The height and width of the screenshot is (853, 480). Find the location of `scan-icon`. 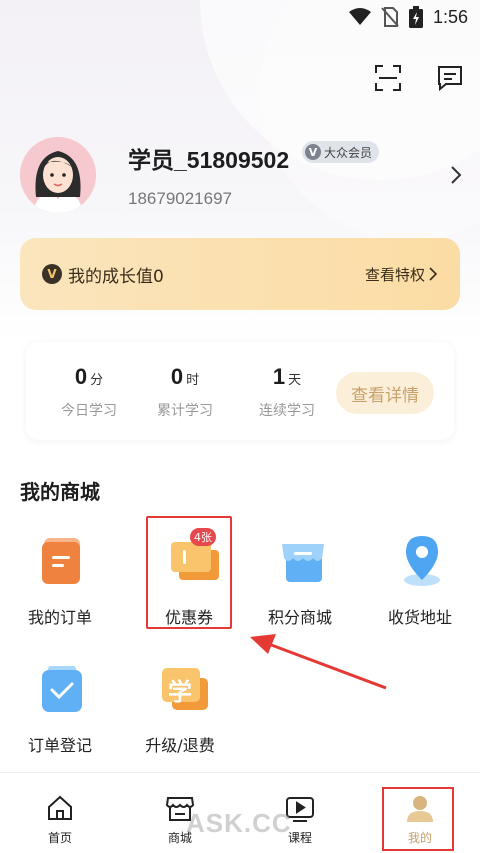

scan-icon is located at coordinates (388, 78).